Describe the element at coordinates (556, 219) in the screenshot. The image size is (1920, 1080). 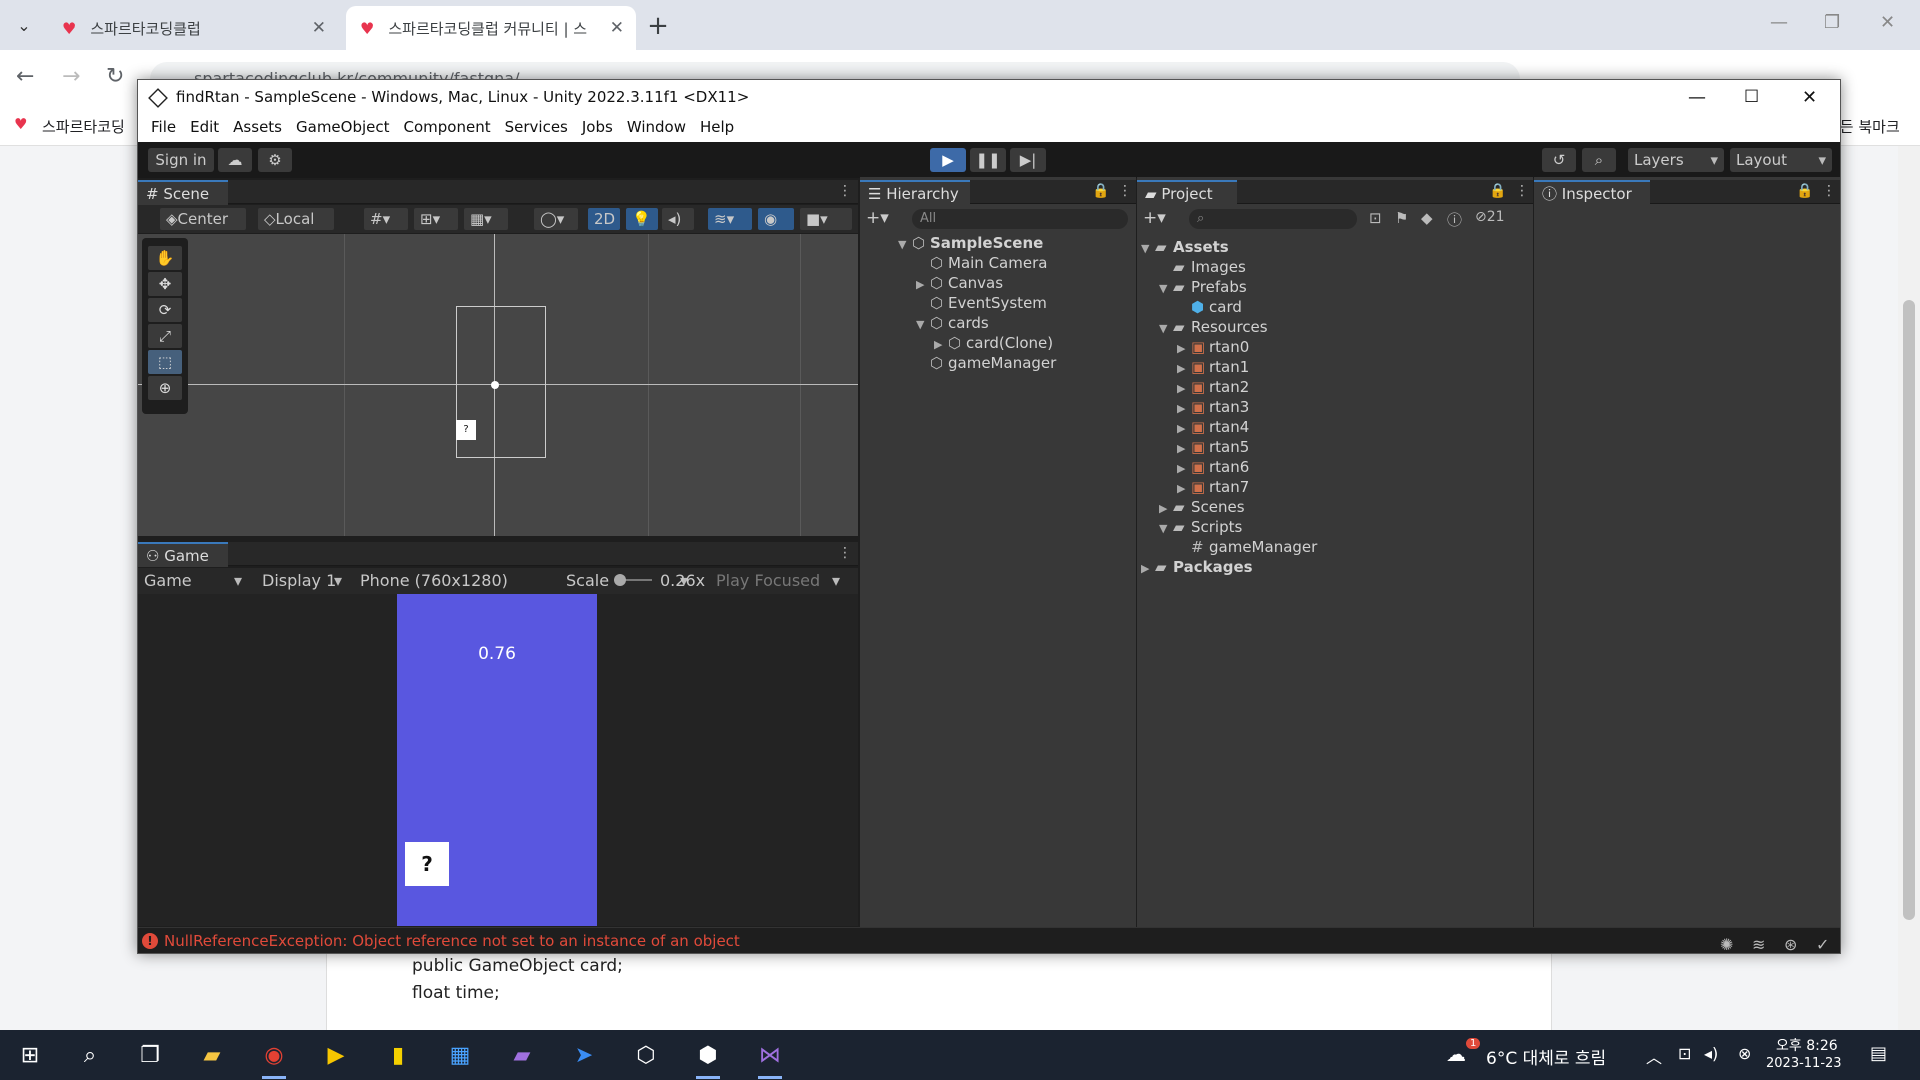
I see `shading-mode-icon: ◯▾` at that location.